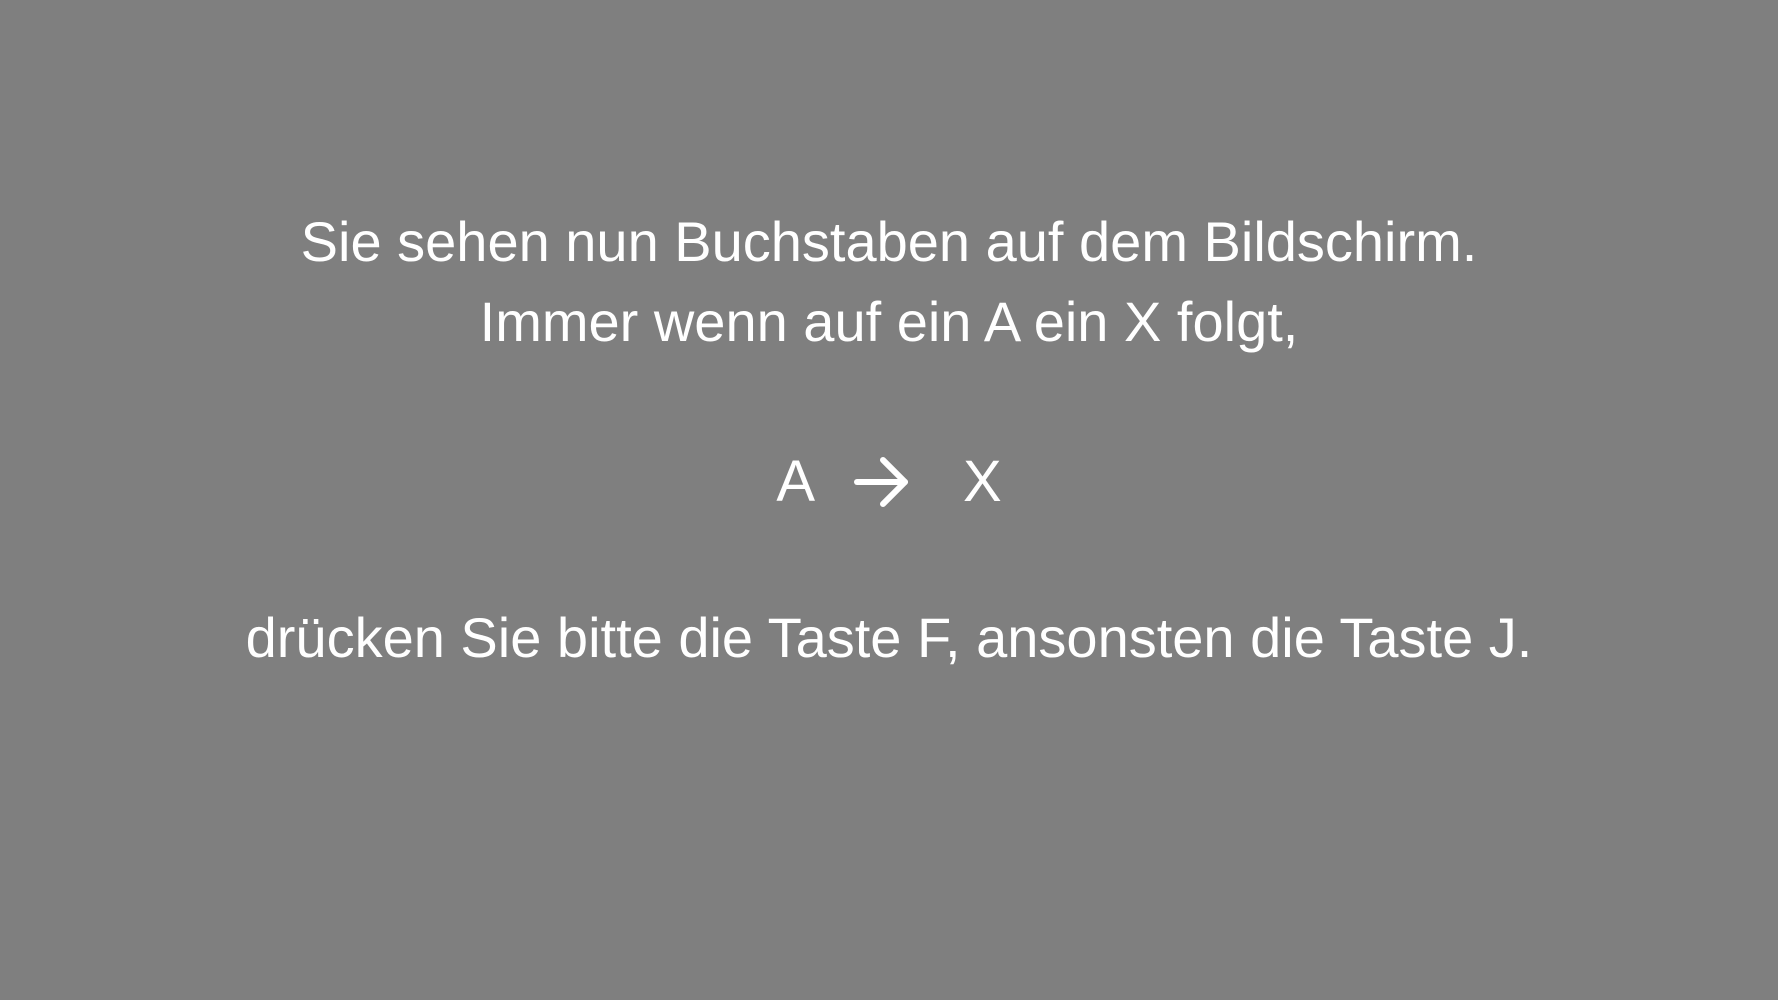 This screenshot has width=1778, height=1000. What do you see at coordinates (882, 482) in the screenshot?
I see `right-arrow-icon` at bounding box center [882, 482].